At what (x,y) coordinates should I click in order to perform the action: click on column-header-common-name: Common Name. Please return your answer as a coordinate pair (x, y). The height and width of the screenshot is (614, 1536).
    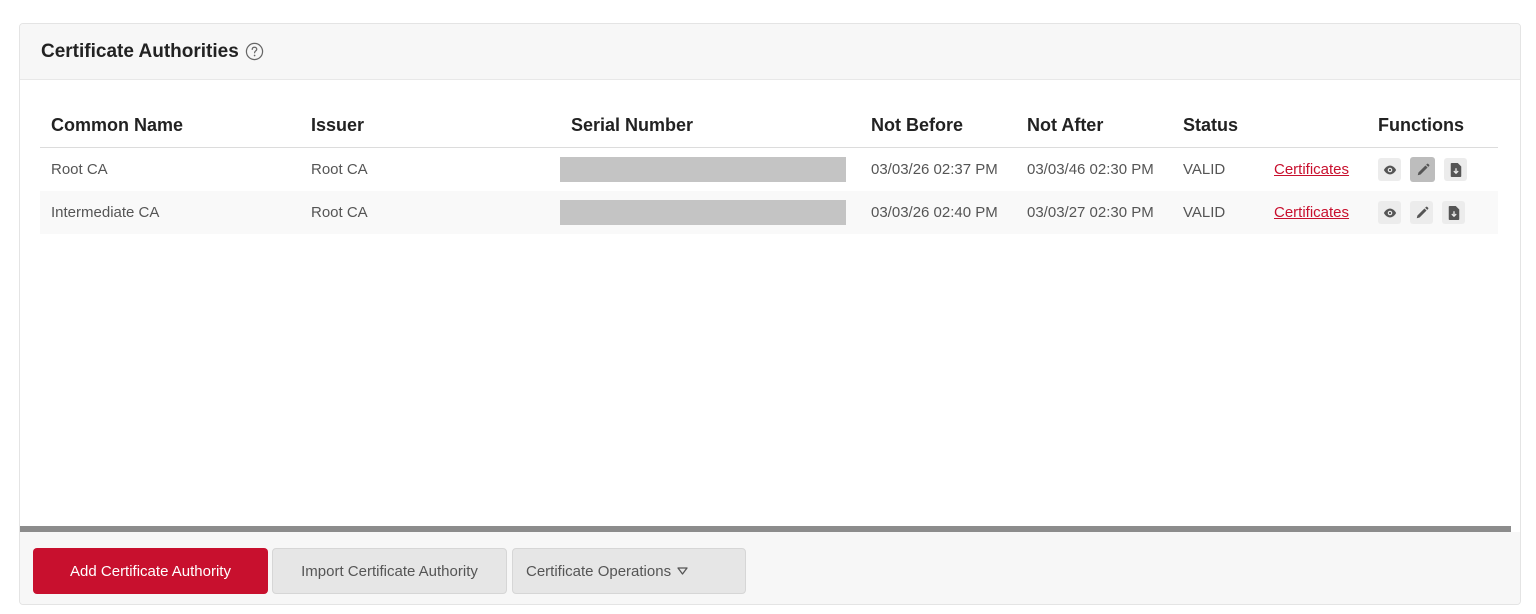
    Looking at the image, I should click on (170, 126).